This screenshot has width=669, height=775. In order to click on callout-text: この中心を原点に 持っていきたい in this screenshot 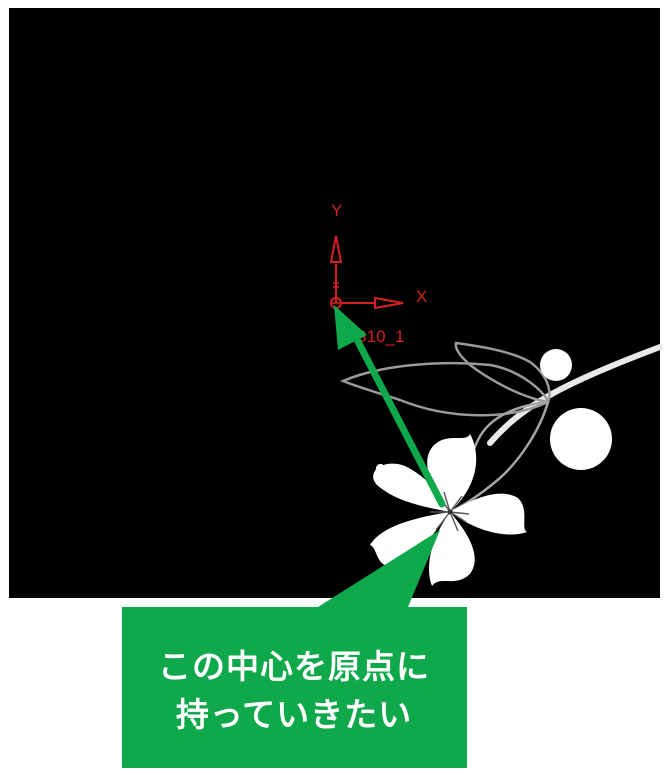, I will do `click(294, 691)`.